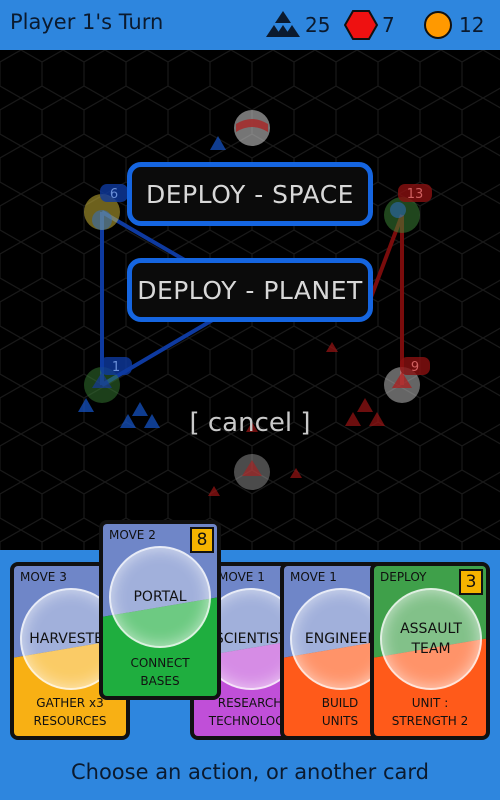 The image size is (500, 800). I want to click on node-label-1: 1, so click(116, 366).